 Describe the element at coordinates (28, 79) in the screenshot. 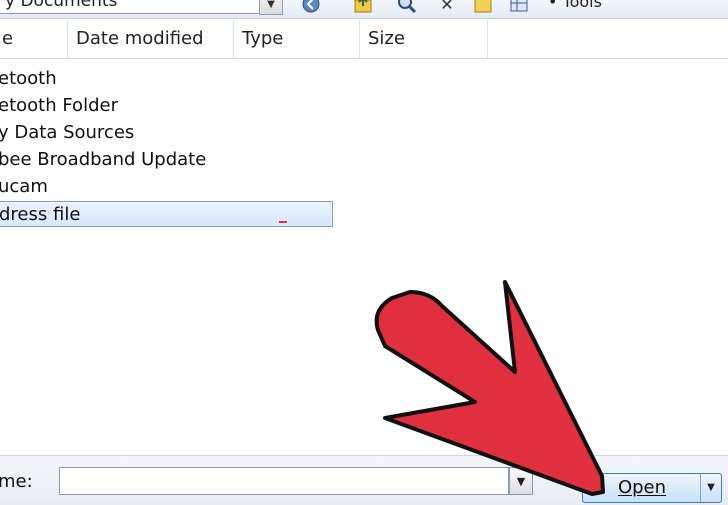

I see `list-item: etooth` at that location.